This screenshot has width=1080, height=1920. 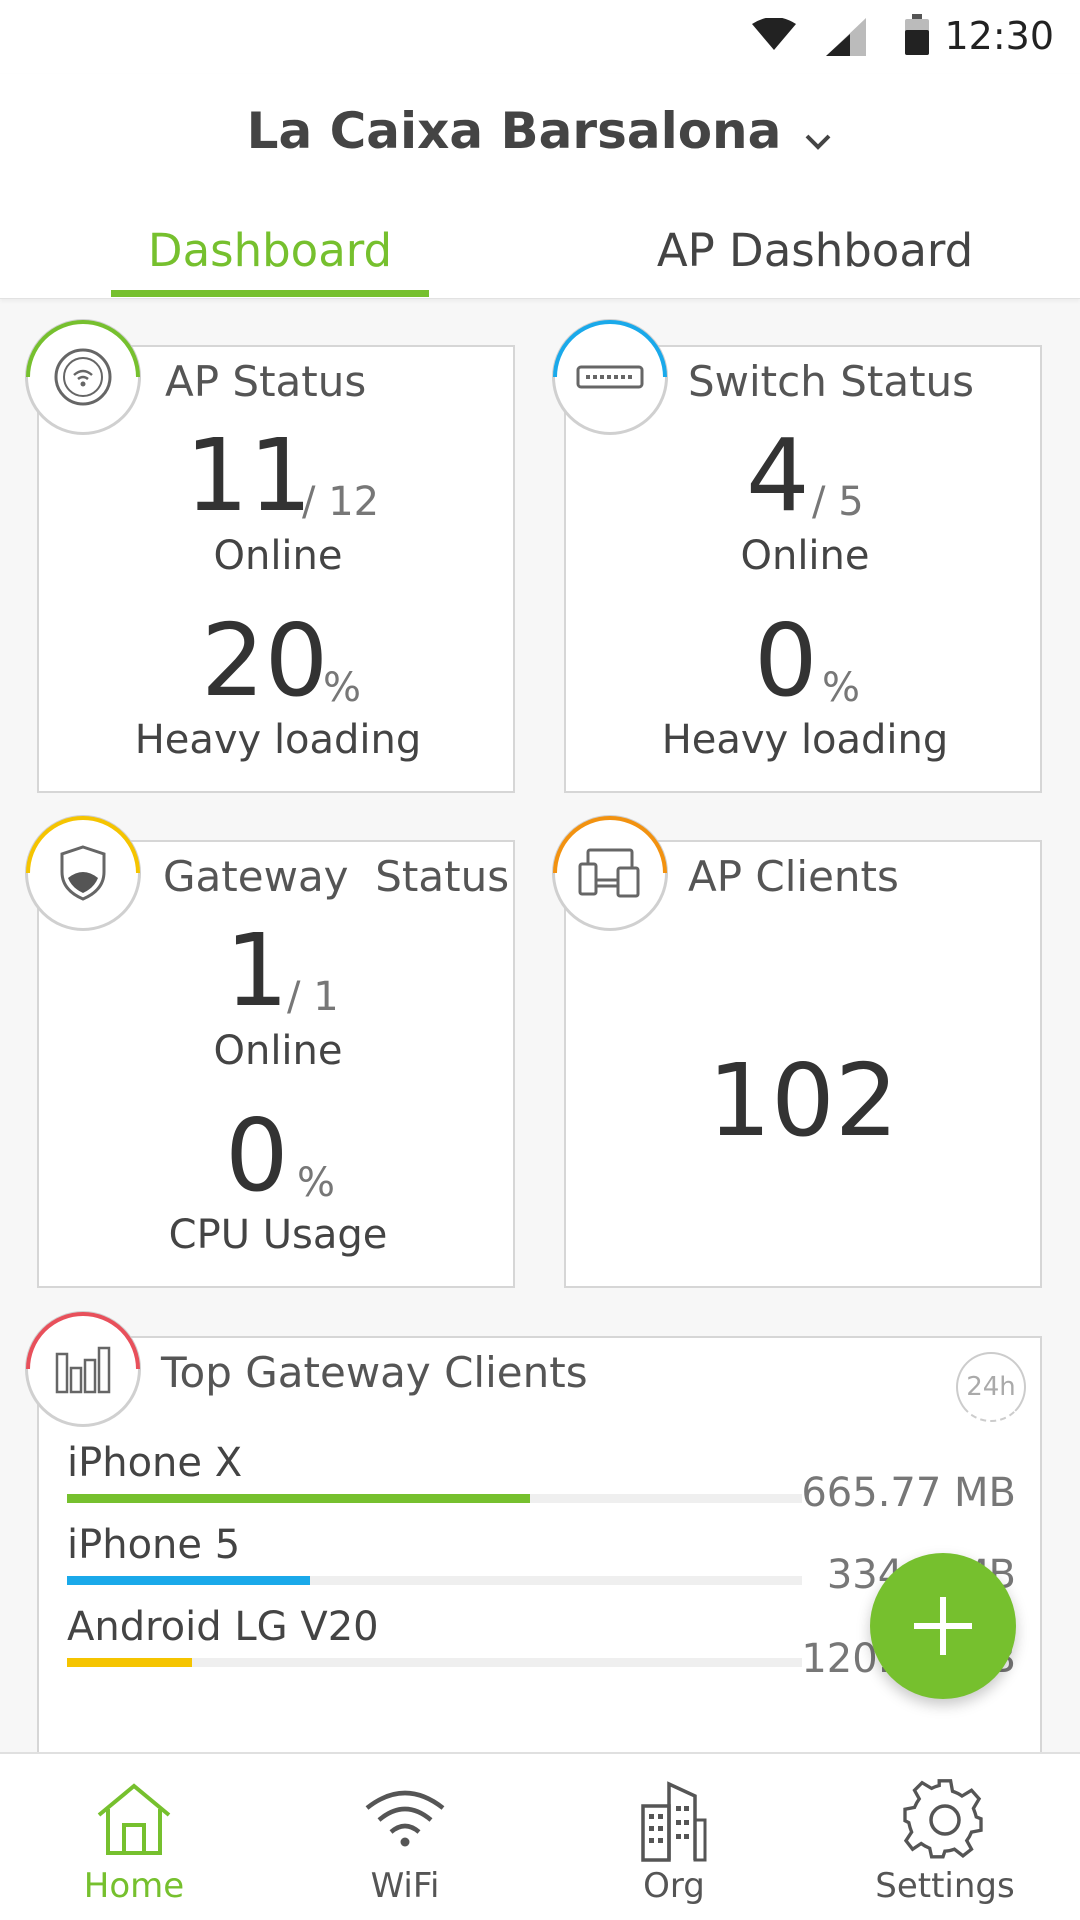 I want to click on site-selector: La Caixa Barsalona, so click(x=540, y=133).